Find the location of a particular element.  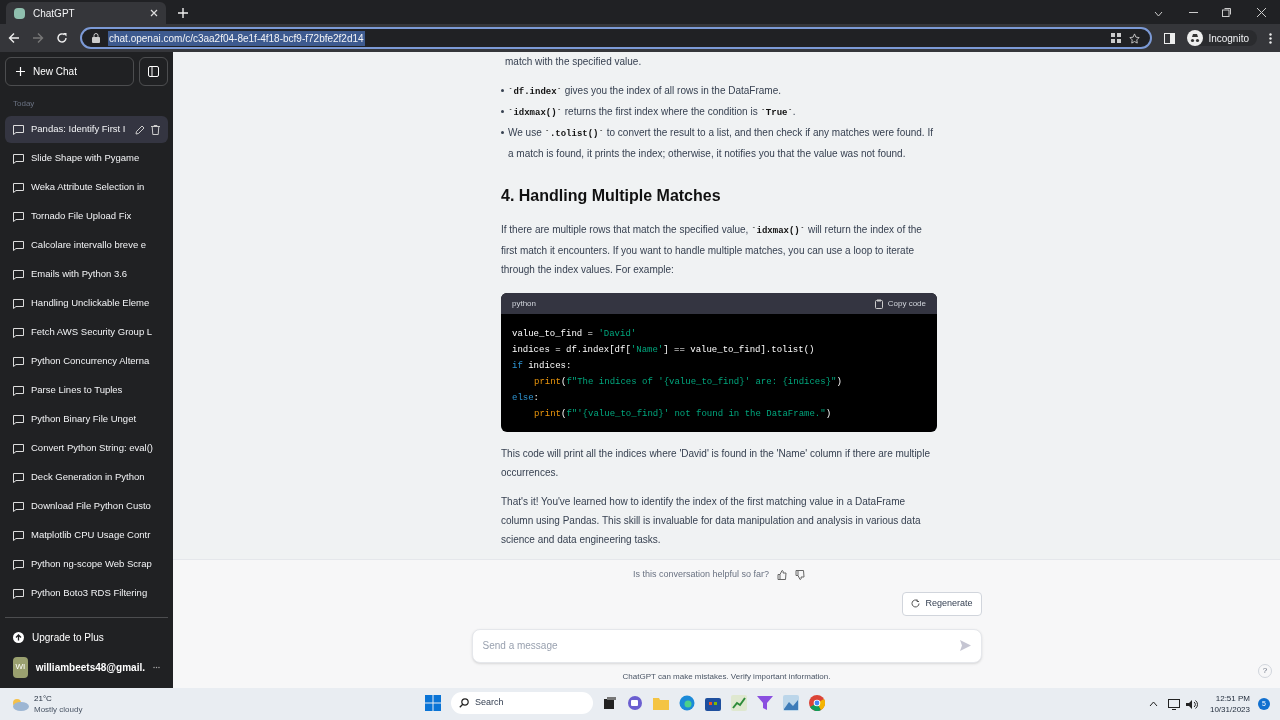

chat-item: Convert Python String: eval() is located at coordinates (86, 448).